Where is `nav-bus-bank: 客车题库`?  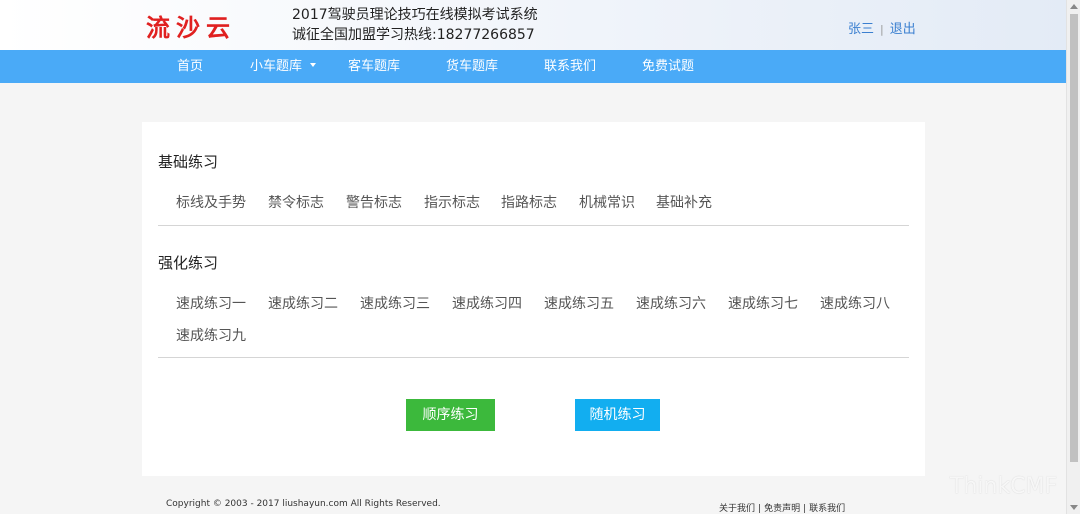 nav-bus-bank: 客车题库 is located at coordinates (374, 66).